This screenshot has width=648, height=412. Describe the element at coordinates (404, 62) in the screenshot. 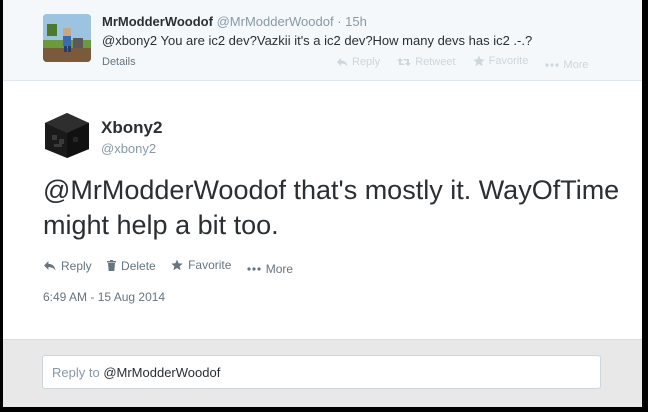

I see `retweet-icon` at that location.